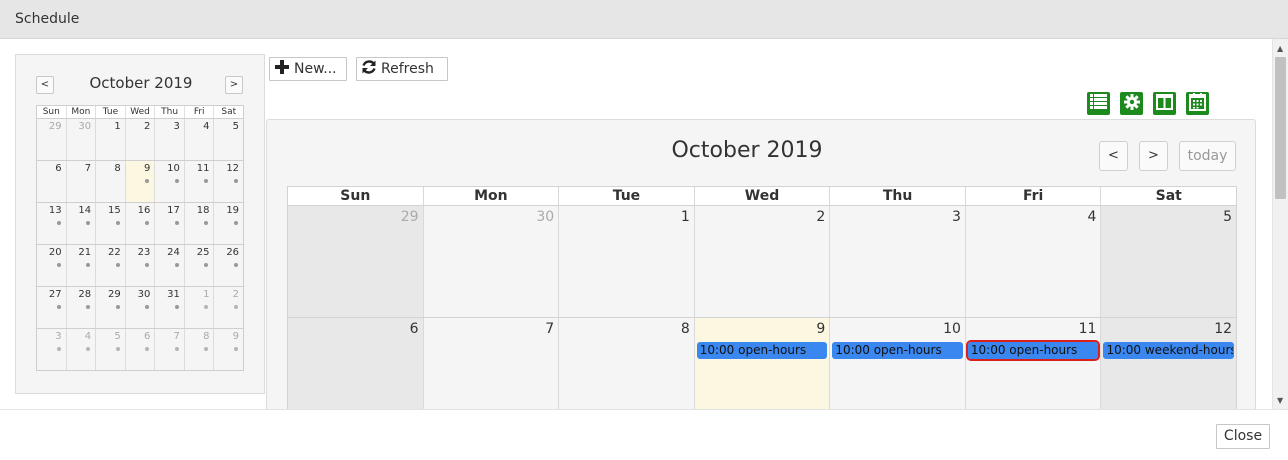  What do you see at coordinates (52, 265) in the screenshot?
I see `mini-day-cell: 20` at bounding box center [52, 265].